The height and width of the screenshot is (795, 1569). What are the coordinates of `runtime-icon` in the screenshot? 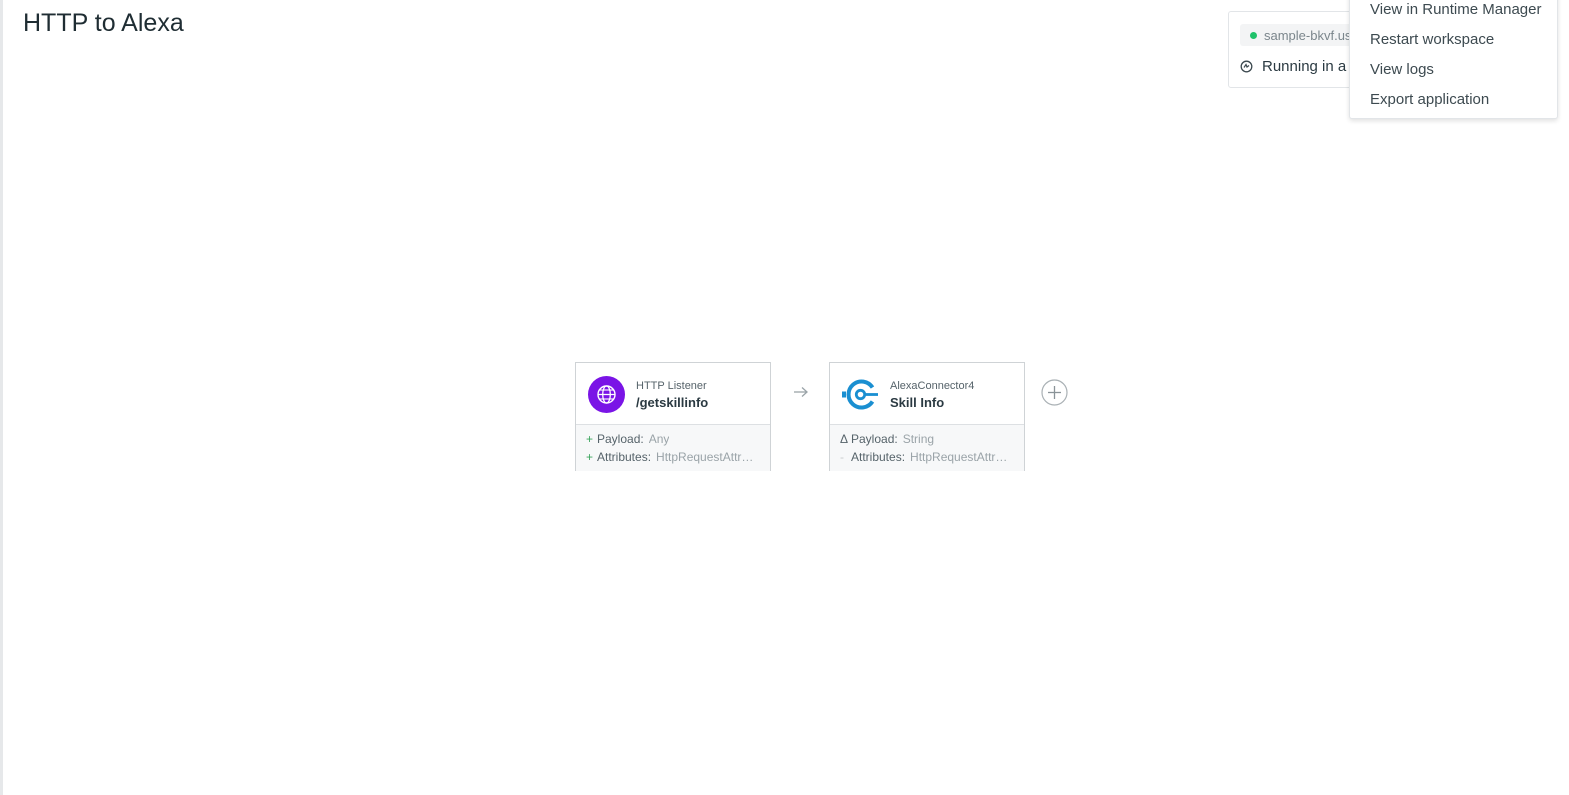 It's located at (1246, 66).